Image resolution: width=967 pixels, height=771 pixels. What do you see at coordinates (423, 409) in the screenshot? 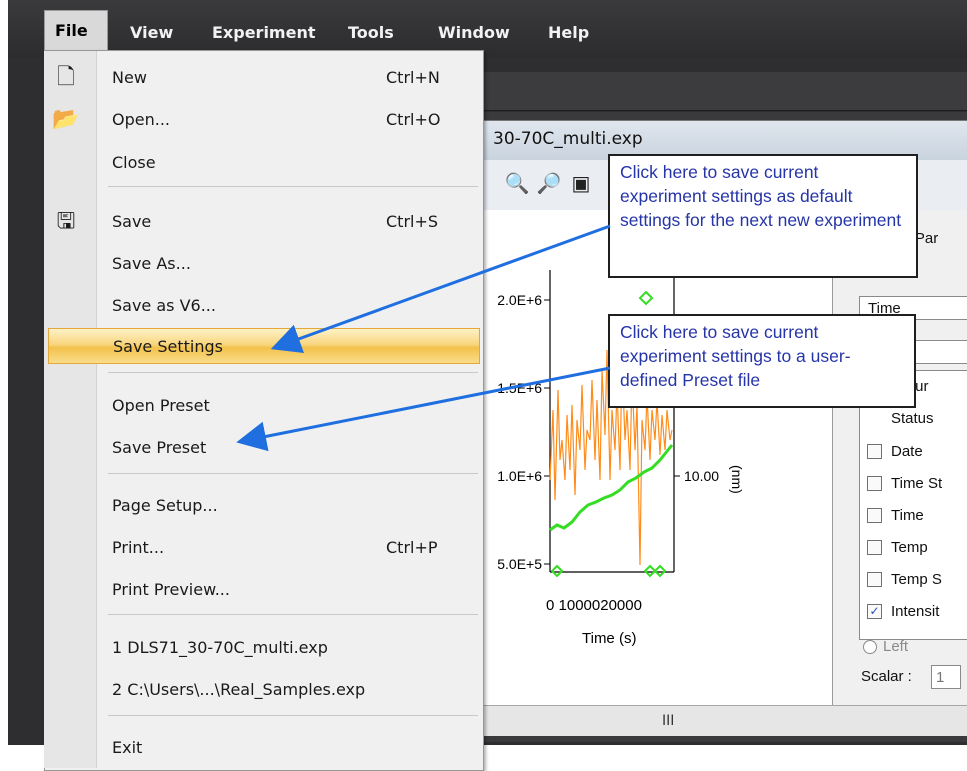
I see `arrow-to-save-preset` at bounding box center [423, 409].